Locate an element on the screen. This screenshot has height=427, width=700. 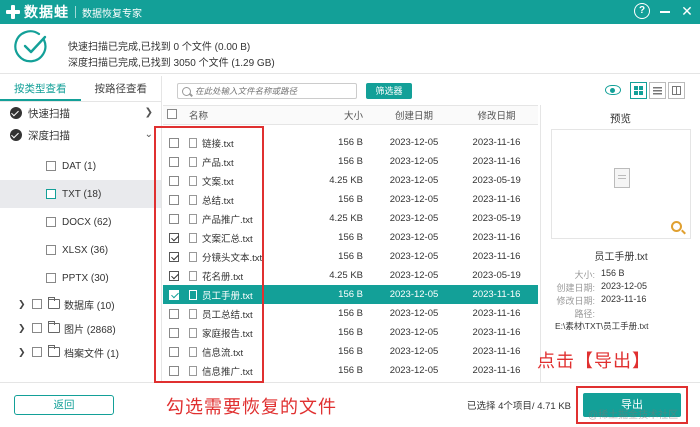
search-input is located at coordinates (275, 91).